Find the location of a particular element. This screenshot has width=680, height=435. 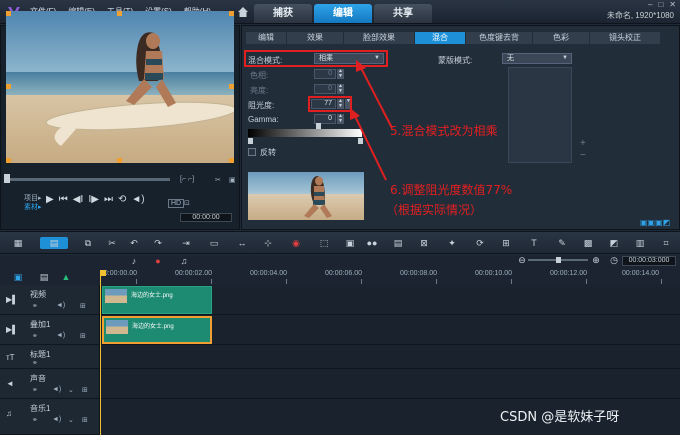

rotate-icon: ⟳ is located at coordinates (480, 243).